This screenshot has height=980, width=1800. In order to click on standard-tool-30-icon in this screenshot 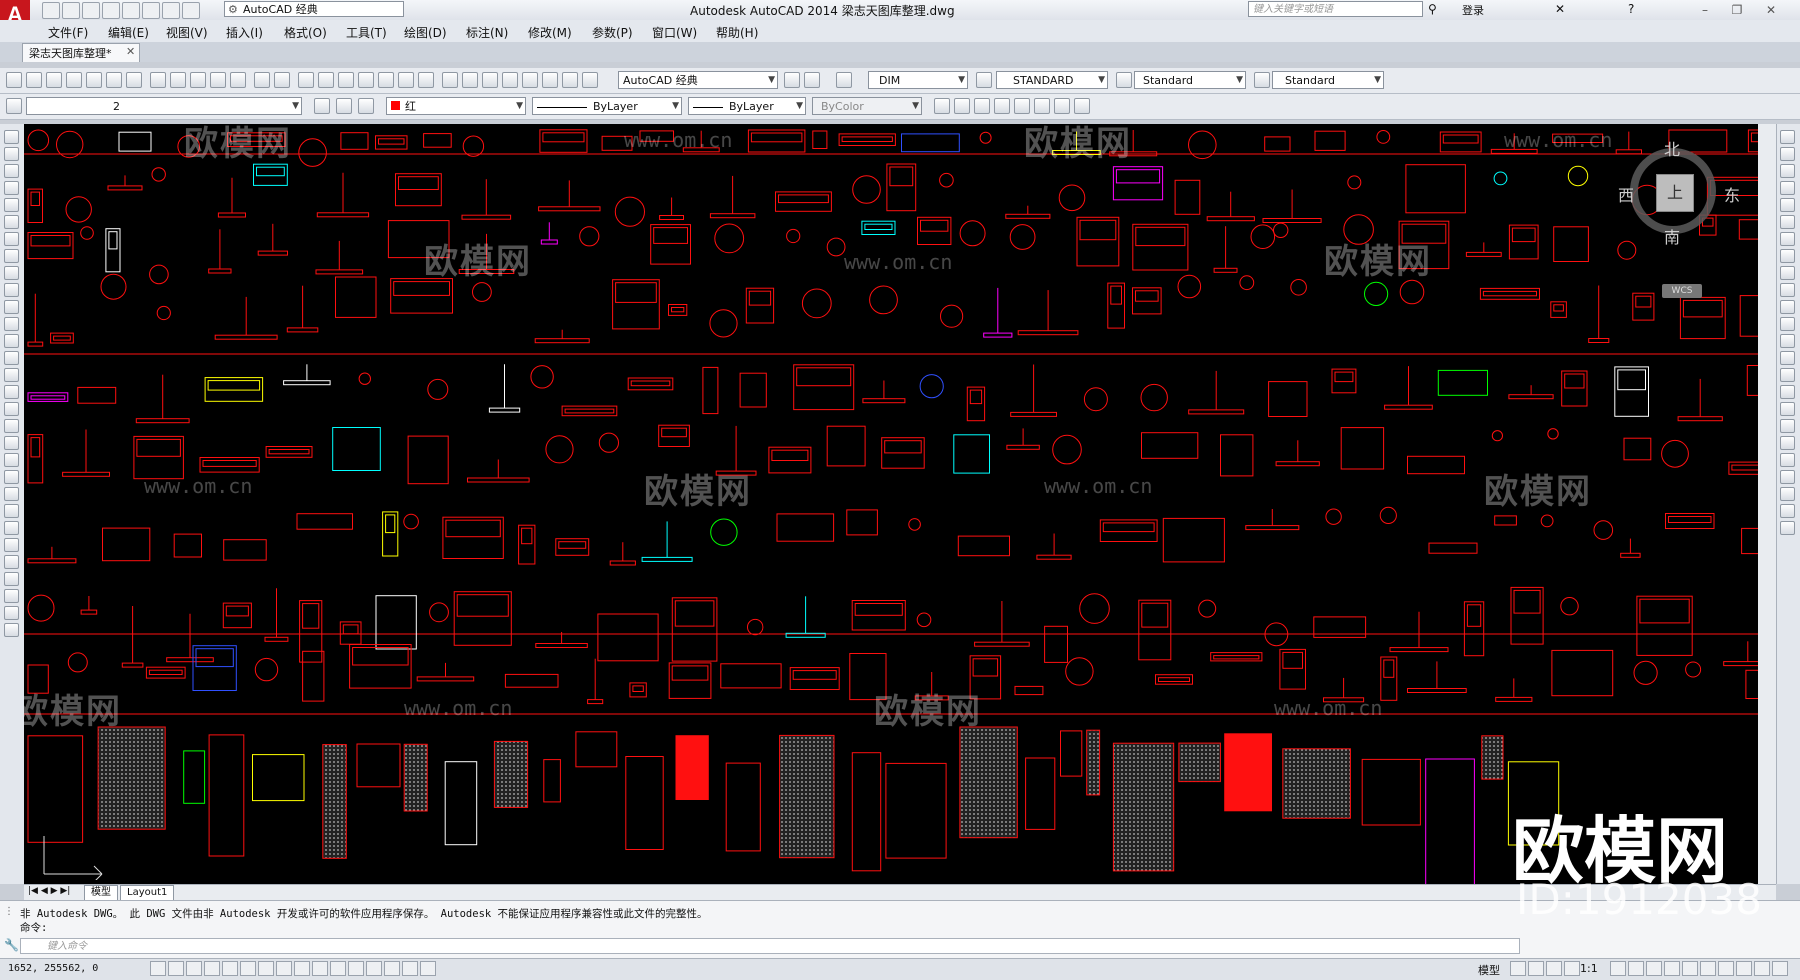, I will do `click(792, 80)`.